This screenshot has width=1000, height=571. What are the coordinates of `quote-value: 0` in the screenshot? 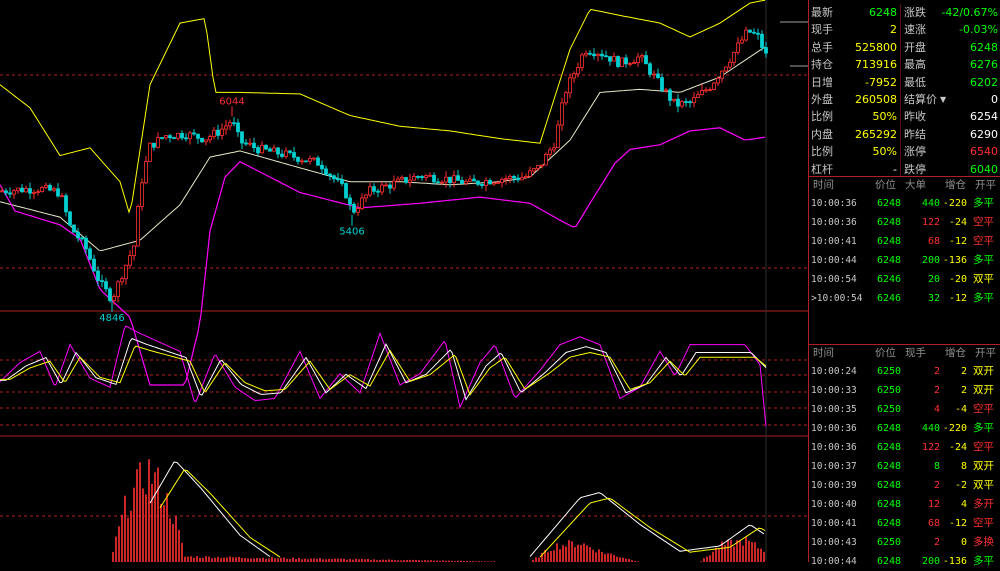 It's located at (994, 99).